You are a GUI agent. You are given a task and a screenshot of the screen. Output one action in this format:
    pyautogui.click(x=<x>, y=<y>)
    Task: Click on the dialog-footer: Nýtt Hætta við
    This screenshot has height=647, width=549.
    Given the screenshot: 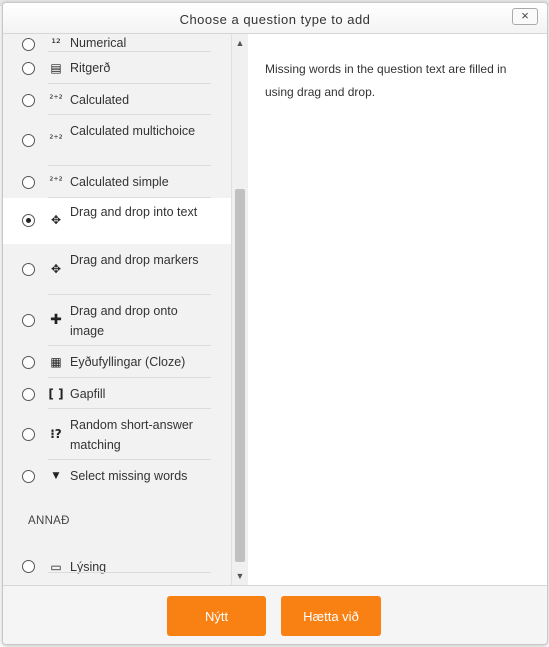 What is the action you would take?
    pyautogui.click(x=275, y=614)
    